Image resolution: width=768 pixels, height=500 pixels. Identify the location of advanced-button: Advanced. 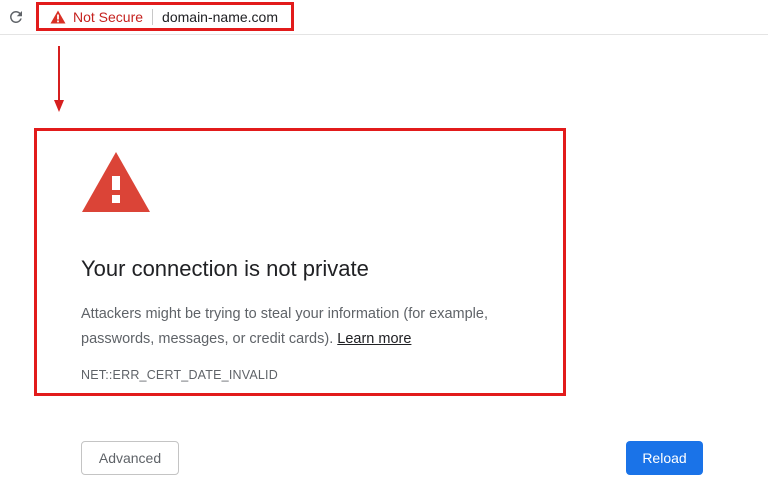
(130, 458).